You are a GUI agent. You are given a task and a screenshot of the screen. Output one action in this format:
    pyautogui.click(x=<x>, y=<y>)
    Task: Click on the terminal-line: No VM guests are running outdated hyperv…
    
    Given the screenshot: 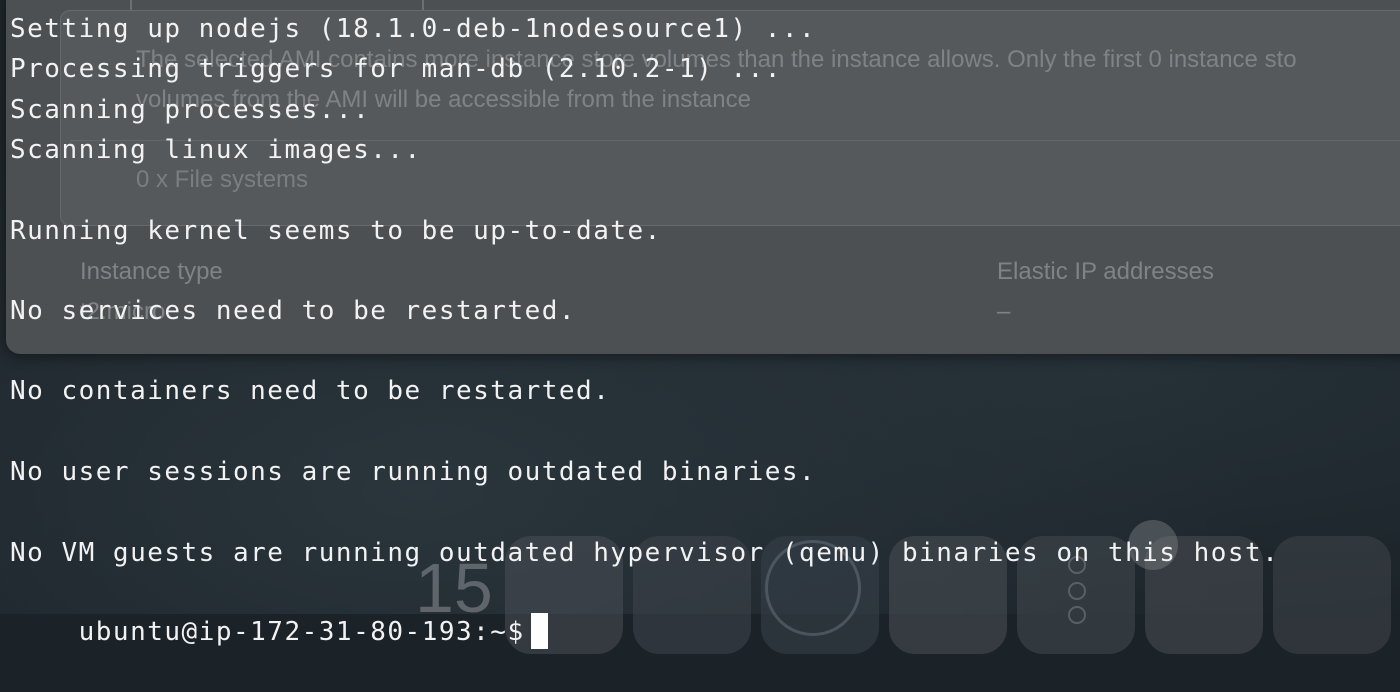 What is the action you would take?
    pyautogui.click(x=645, y=553)
    